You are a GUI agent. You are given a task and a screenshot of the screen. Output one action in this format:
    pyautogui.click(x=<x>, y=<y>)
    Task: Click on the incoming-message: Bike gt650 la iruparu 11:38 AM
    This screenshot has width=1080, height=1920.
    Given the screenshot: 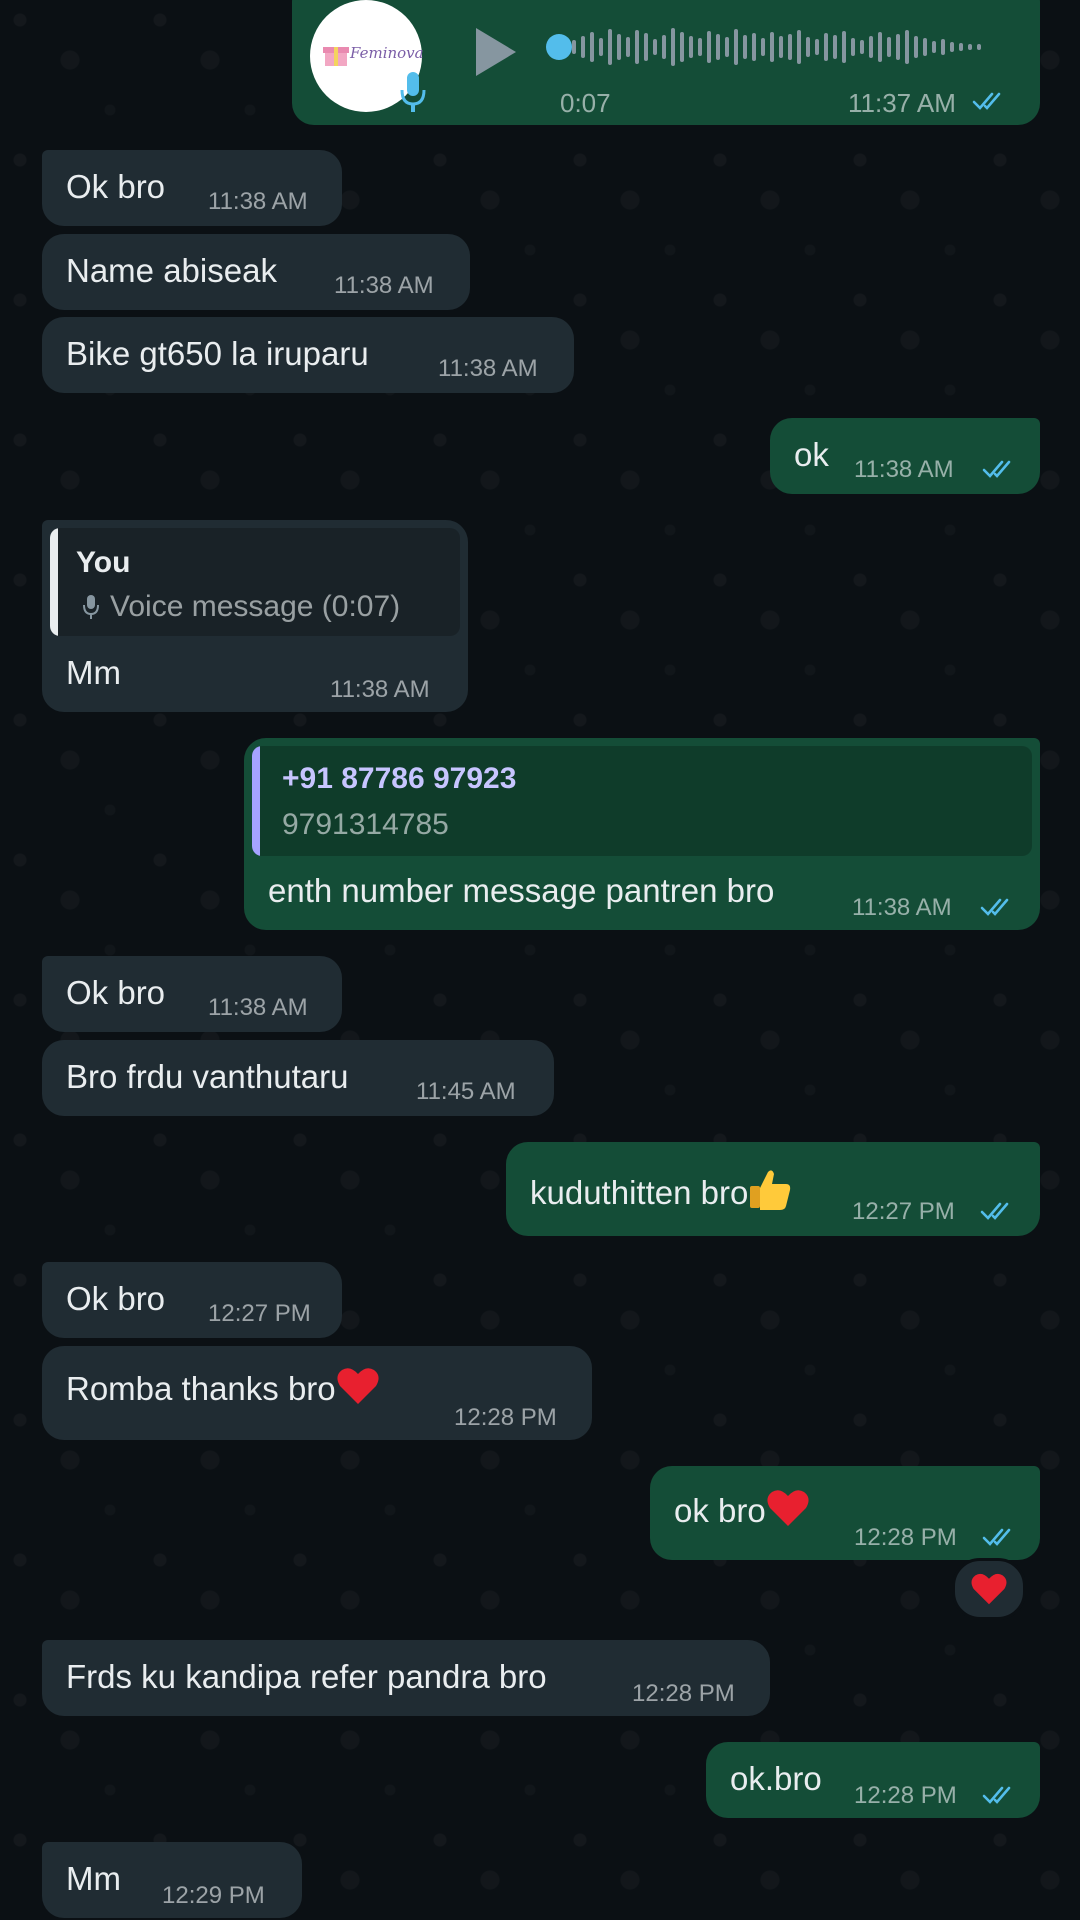 What is the action you would take?
    pyautogui.click(x=308, y=355)
    